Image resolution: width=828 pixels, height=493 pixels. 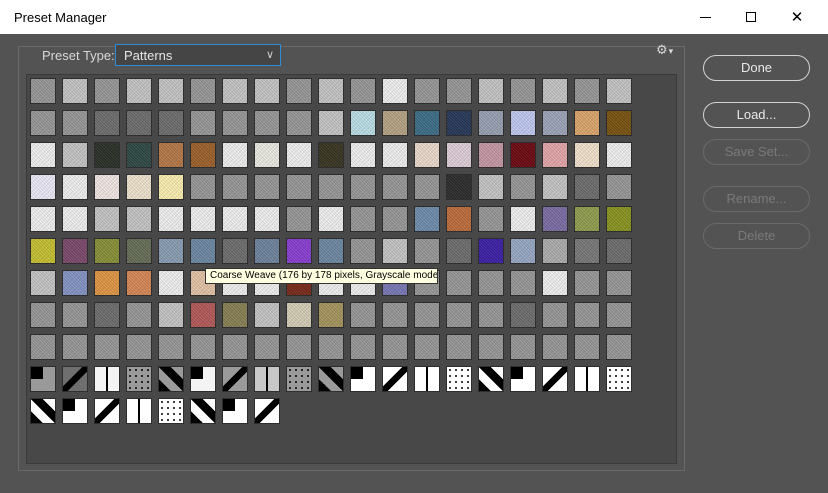 What do you see at coordinates (756, 68) in the screenshot?
I see `done-button: Done` at bounding box center [756, 68].